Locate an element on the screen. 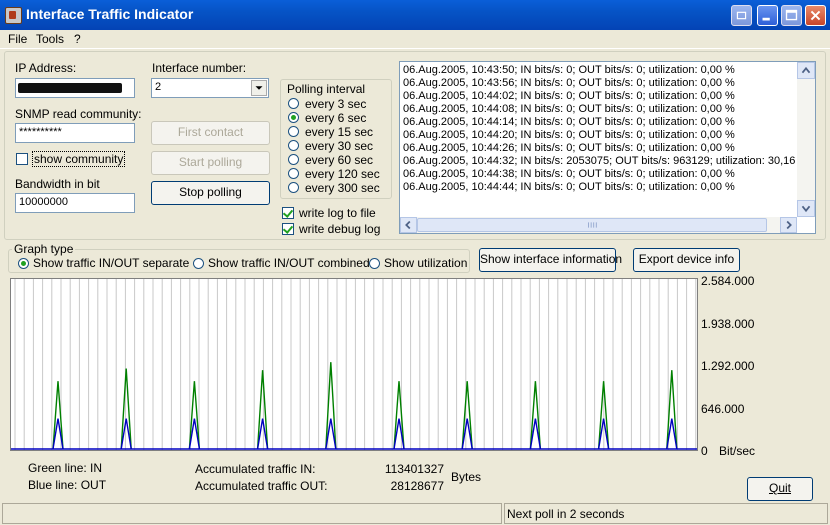  polling-option-label: every 30 sec is located at coordinates (339, 146).